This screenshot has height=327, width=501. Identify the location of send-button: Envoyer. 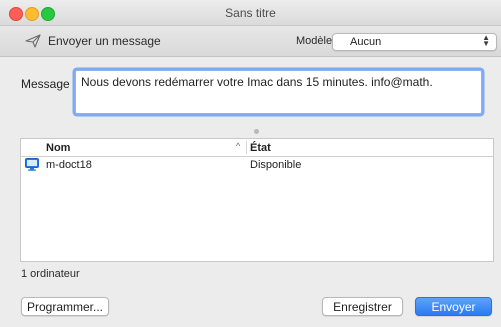
(453, 306).